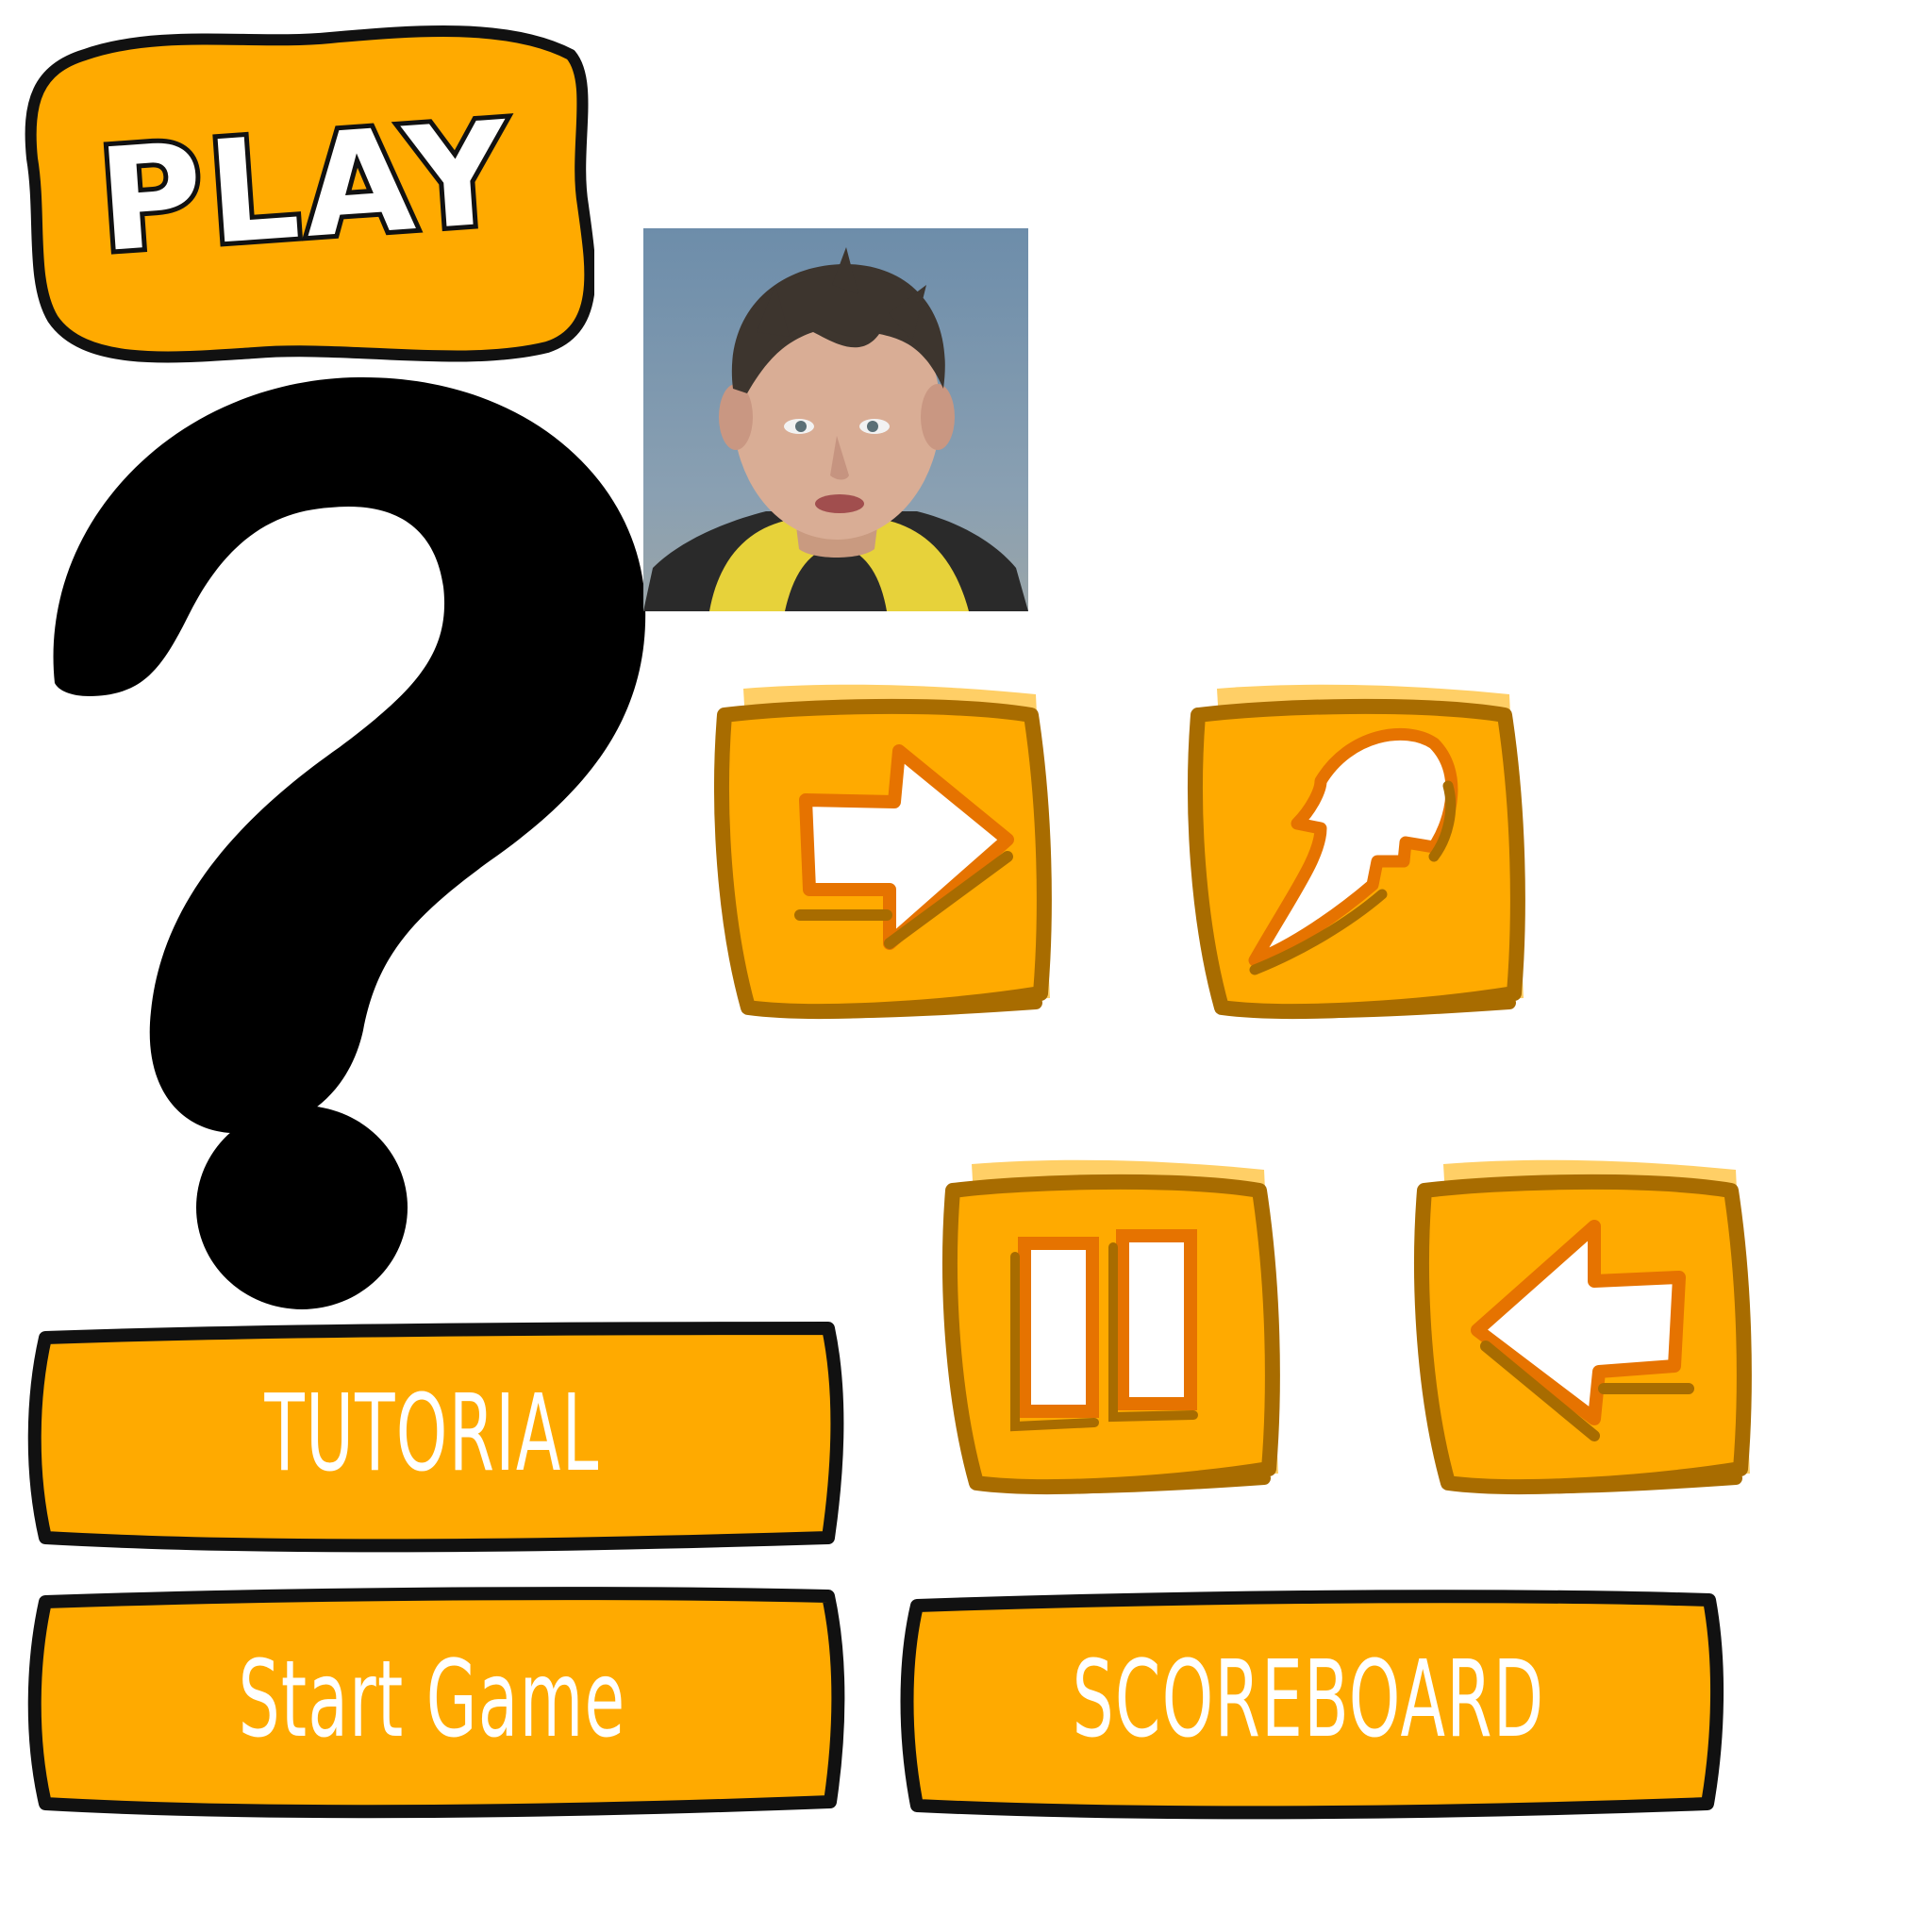 This screenshot has width=1932, height=1932. I want to click on play-title-badge: PLAY, so click(306, 191).